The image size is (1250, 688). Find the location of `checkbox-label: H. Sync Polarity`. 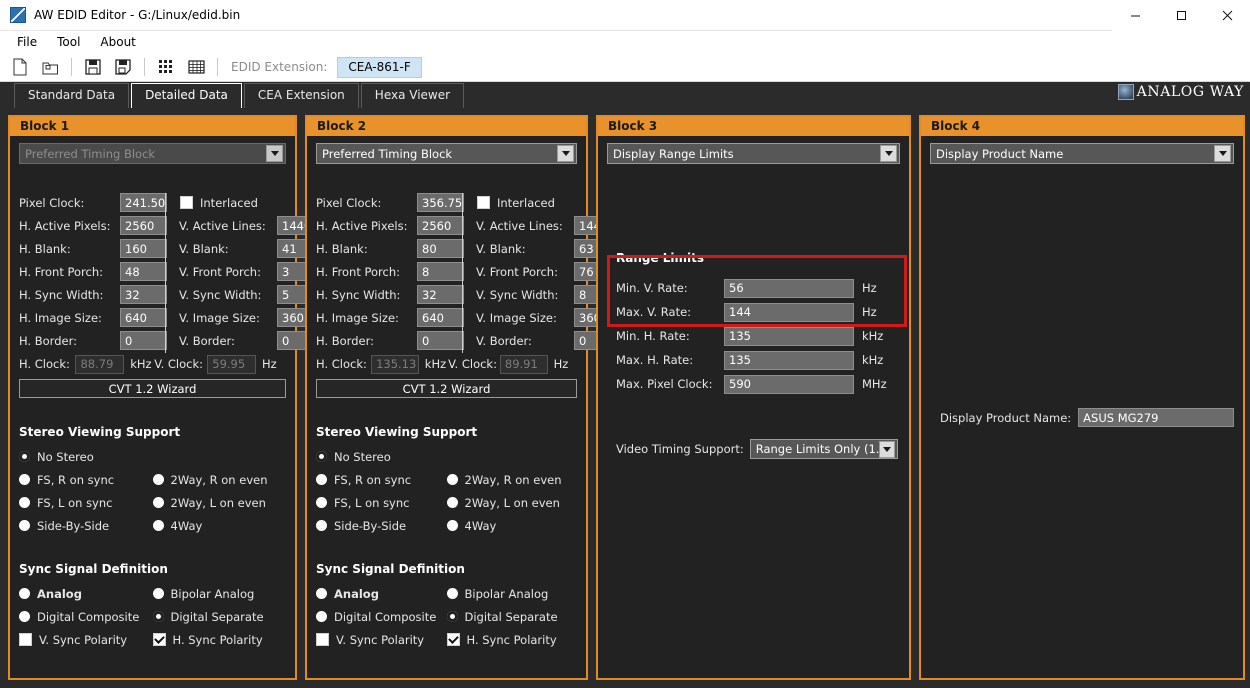

checkbox-label: H. Sync Polarity is located at coordinates (217, 639).